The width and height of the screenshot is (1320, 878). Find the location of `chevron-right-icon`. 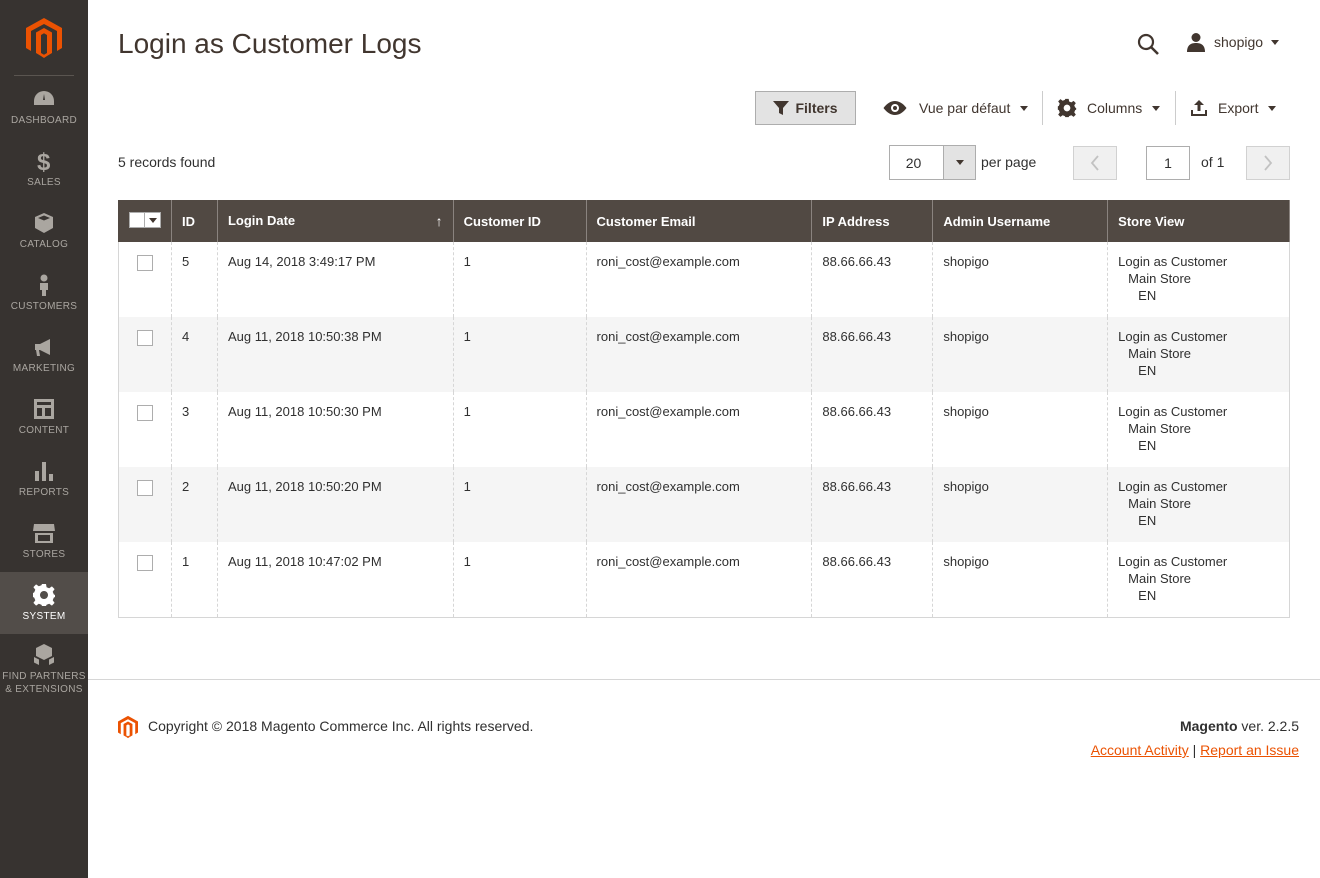

chevron-right-icon is located at coordinates (1268, 163).